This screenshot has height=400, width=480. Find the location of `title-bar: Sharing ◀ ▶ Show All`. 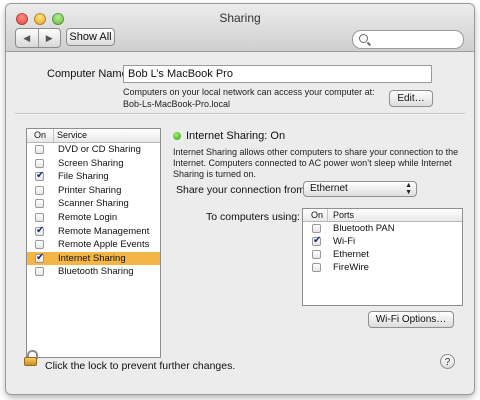

title-bar: Sharing ◀ ▶ Show All is located at coordinates (240, 28).